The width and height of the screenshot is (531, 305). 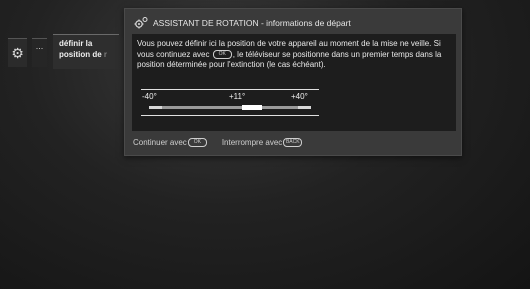 What do you see at coordinates (230, 103) in the screenshot?
I see `rotation-slider: -40° +11° +40°` at bounding box center [230, 103].